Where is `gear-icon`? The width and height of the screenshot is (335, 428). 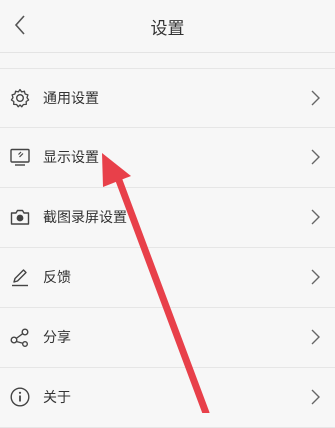
gear-icon is located at coordinates (20, 98).